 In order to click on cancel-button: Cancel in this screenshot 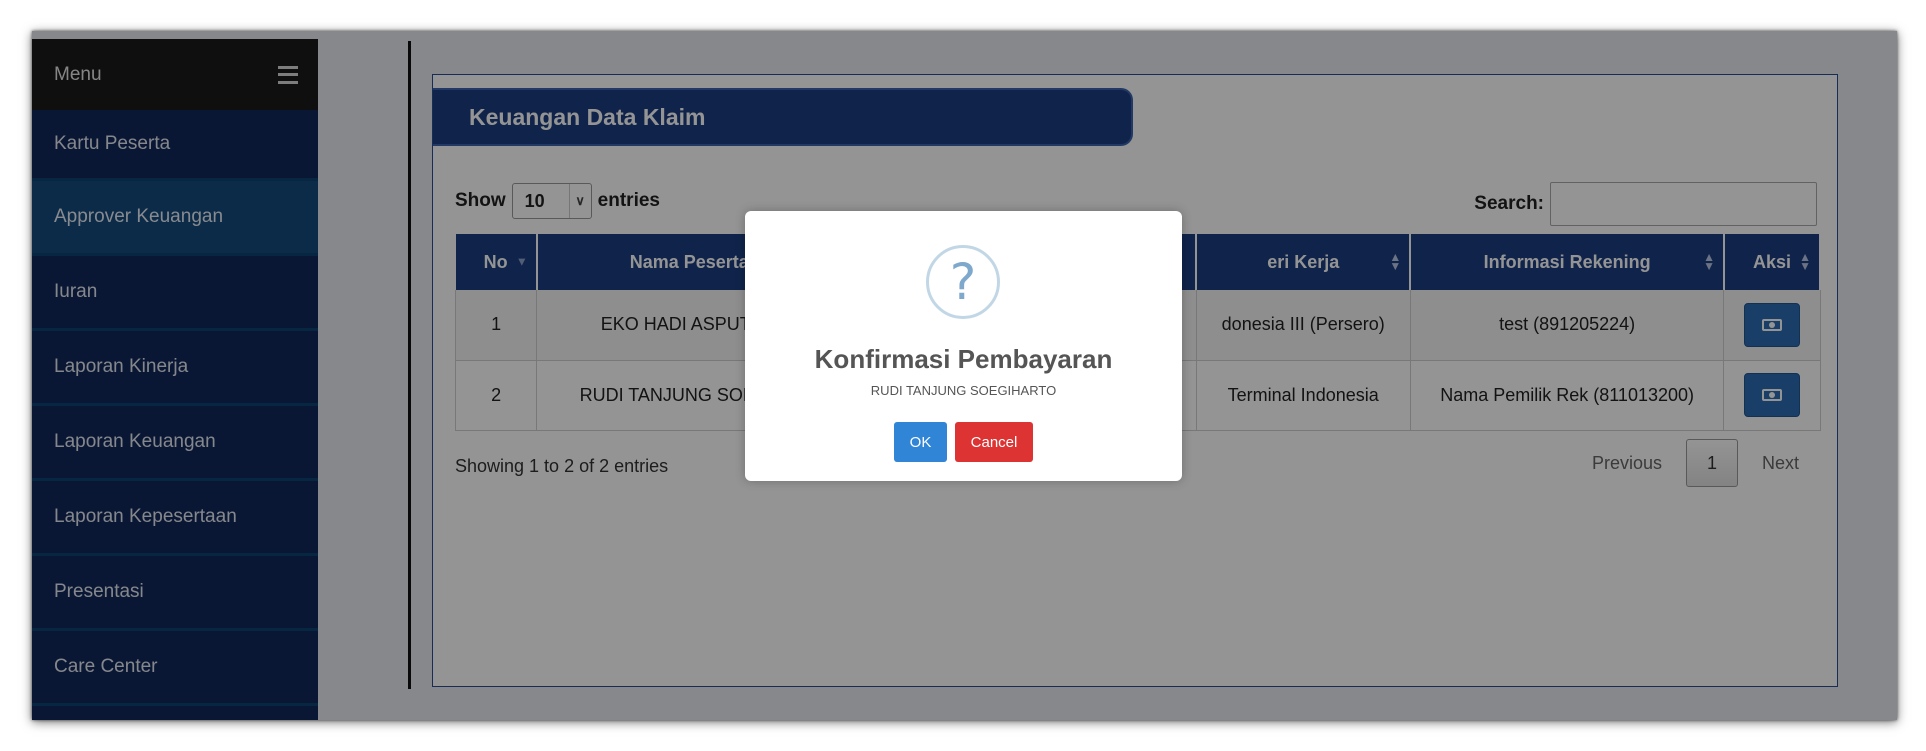, I will do `click(994, 442)`.